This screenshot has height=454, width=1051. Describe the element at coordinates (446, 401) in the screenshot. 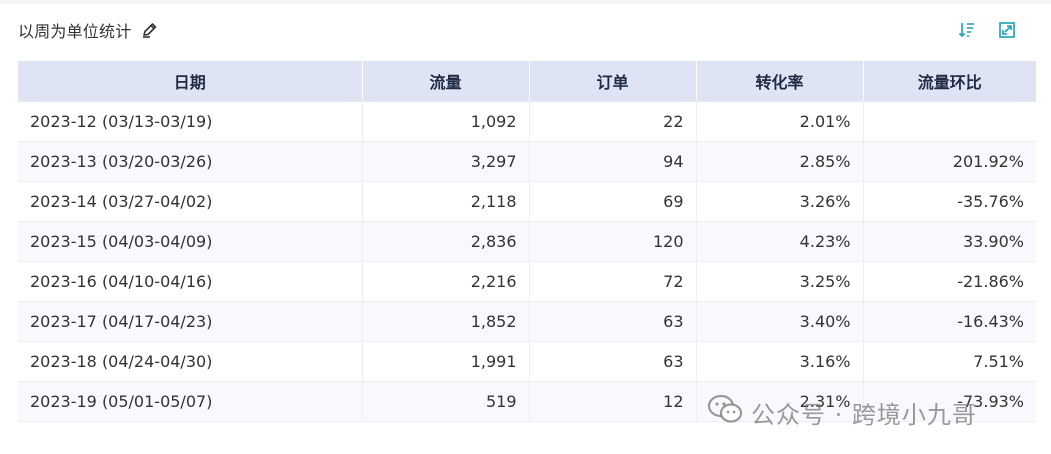

I see `cell-traffic: 519` at that location.